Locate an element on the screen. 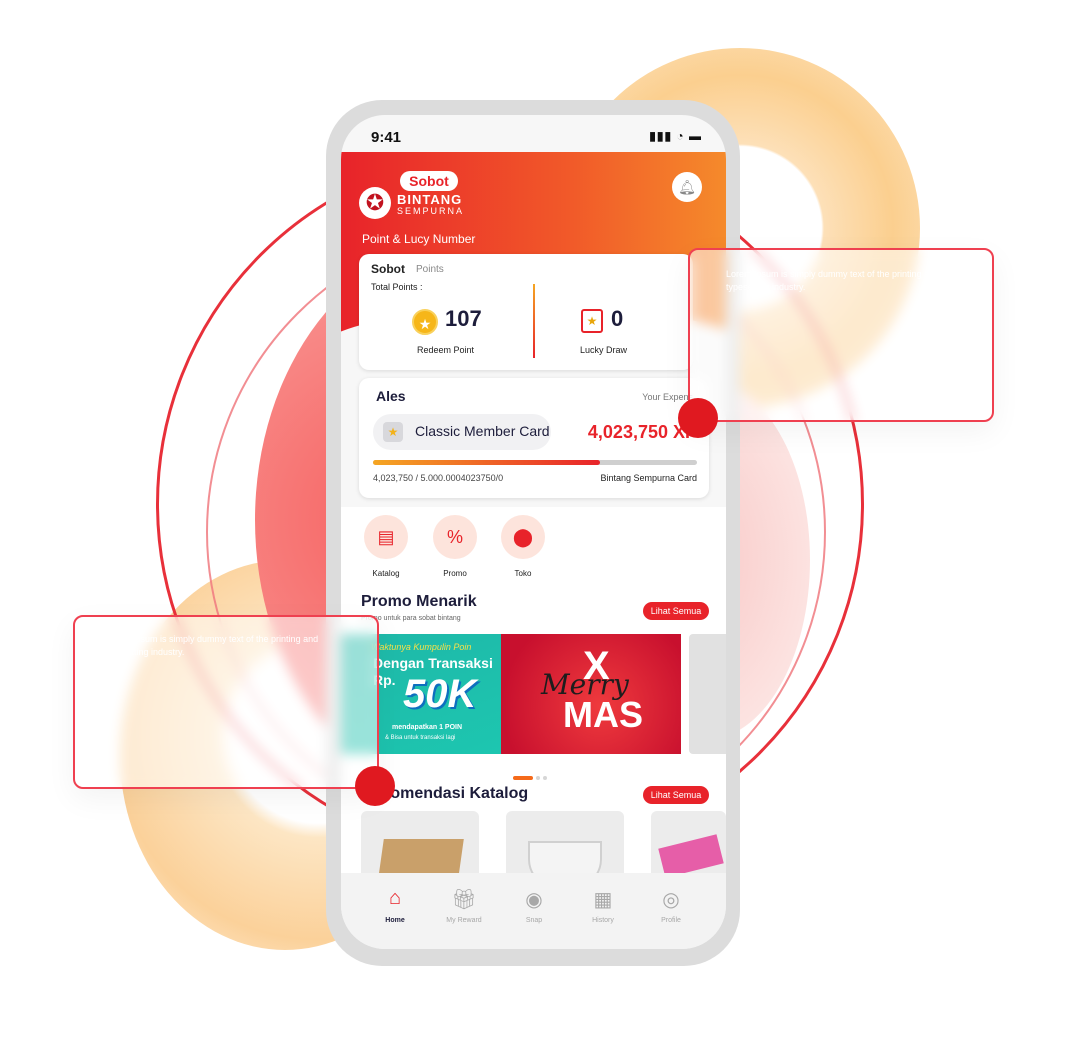 This screenshot has width=1065, height=1064. lucky-draw-label: Lucky Draw is located at coordinates (603, 350).